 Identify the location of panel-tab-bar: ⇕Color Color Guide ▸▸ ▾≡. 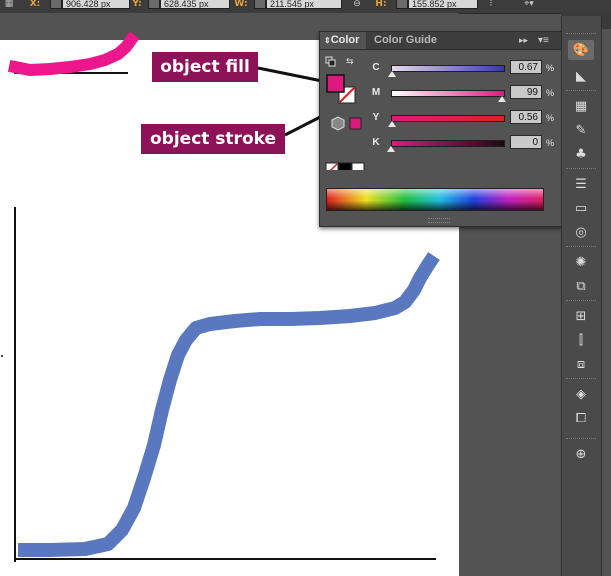
(440, 41).